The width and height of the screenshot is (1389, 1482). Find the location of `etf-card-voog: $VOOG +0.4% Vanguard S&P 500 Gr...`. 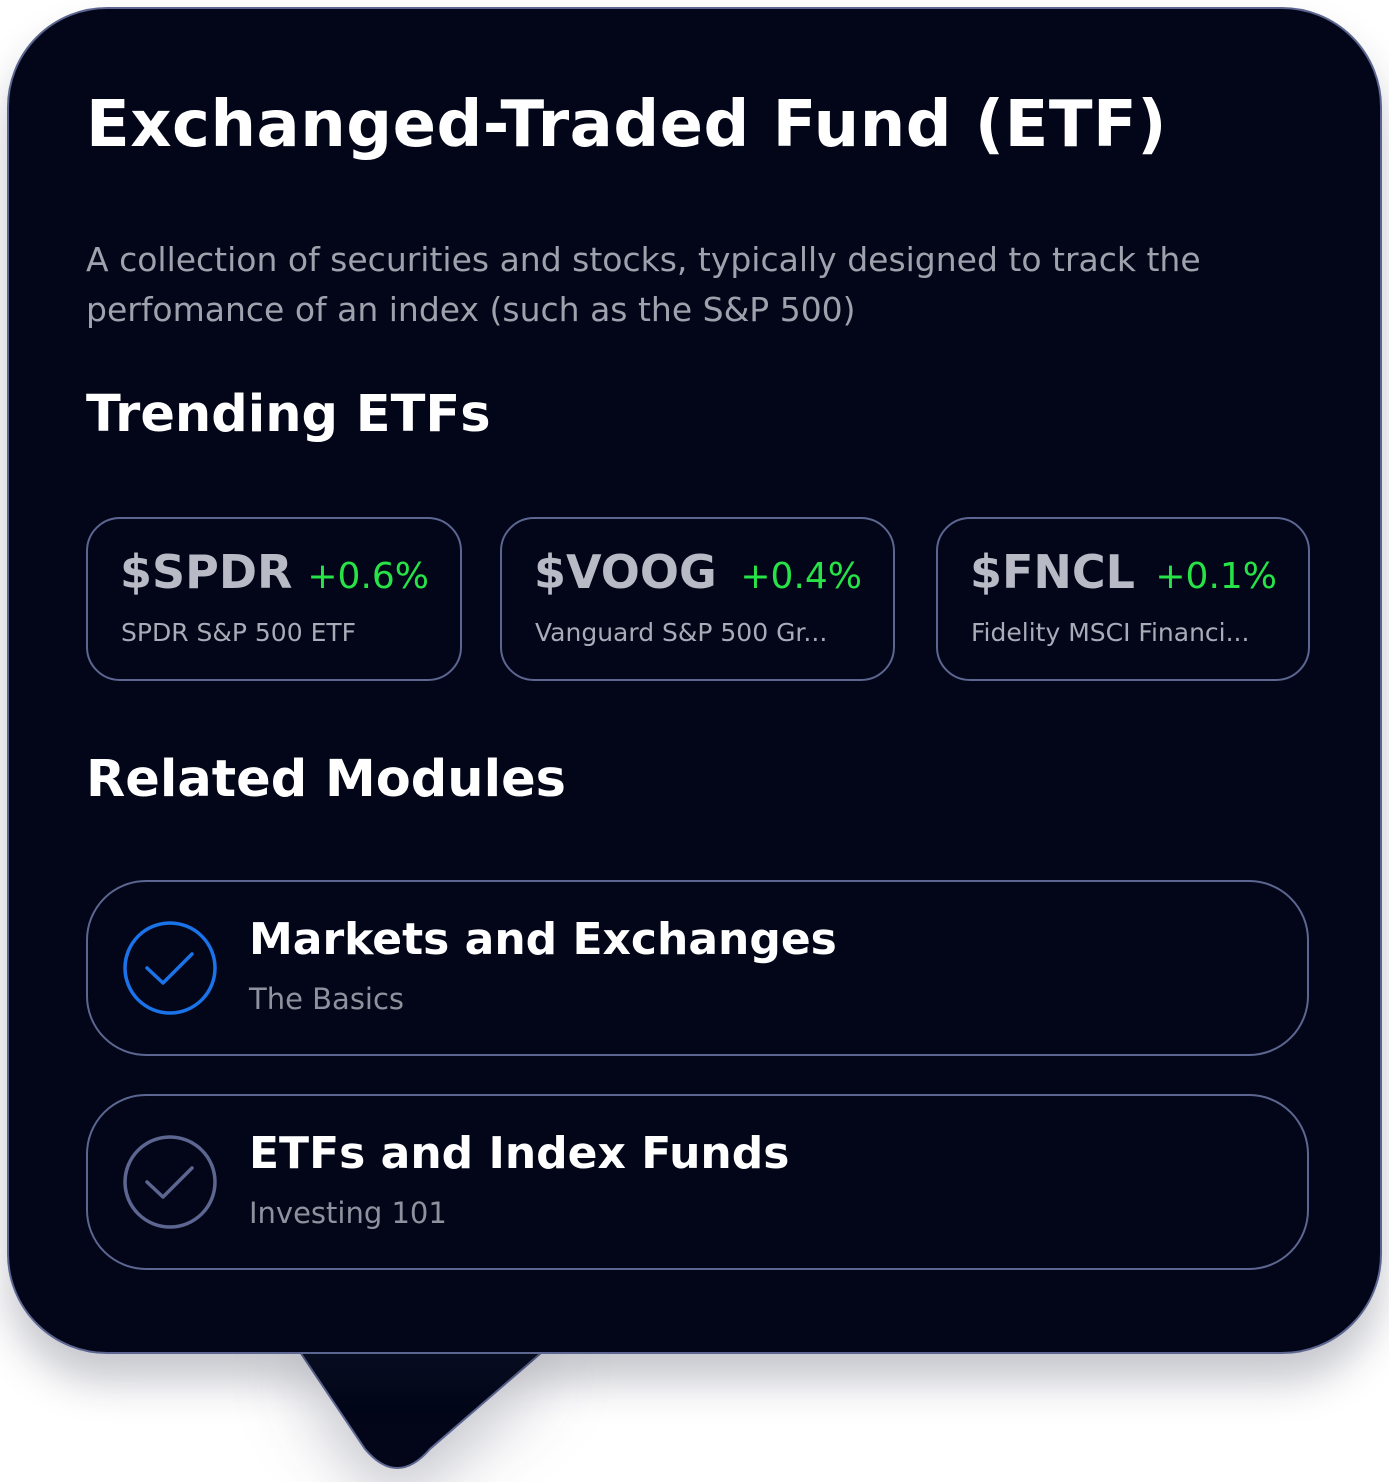

etf-card-voog: $VOOG +0.4% Vanguard S&P 500 Gr... is located at coordinates (697, 599).